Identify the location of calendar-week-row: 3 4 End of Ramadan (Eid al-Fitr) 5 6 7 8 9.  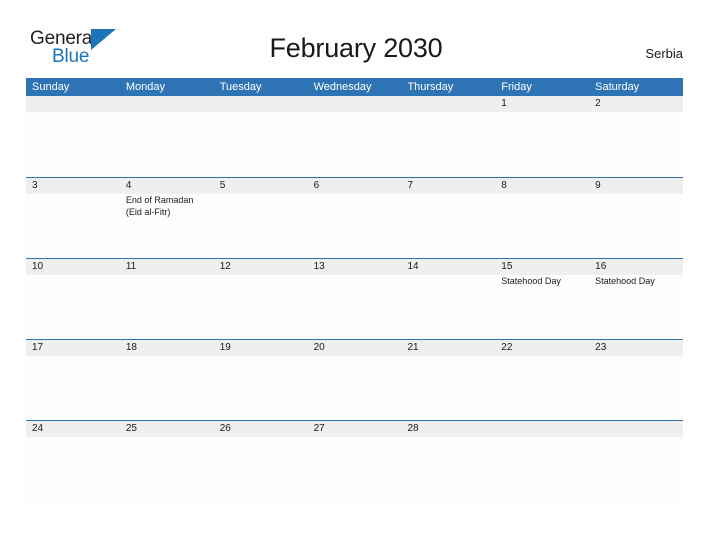
(355, 217).